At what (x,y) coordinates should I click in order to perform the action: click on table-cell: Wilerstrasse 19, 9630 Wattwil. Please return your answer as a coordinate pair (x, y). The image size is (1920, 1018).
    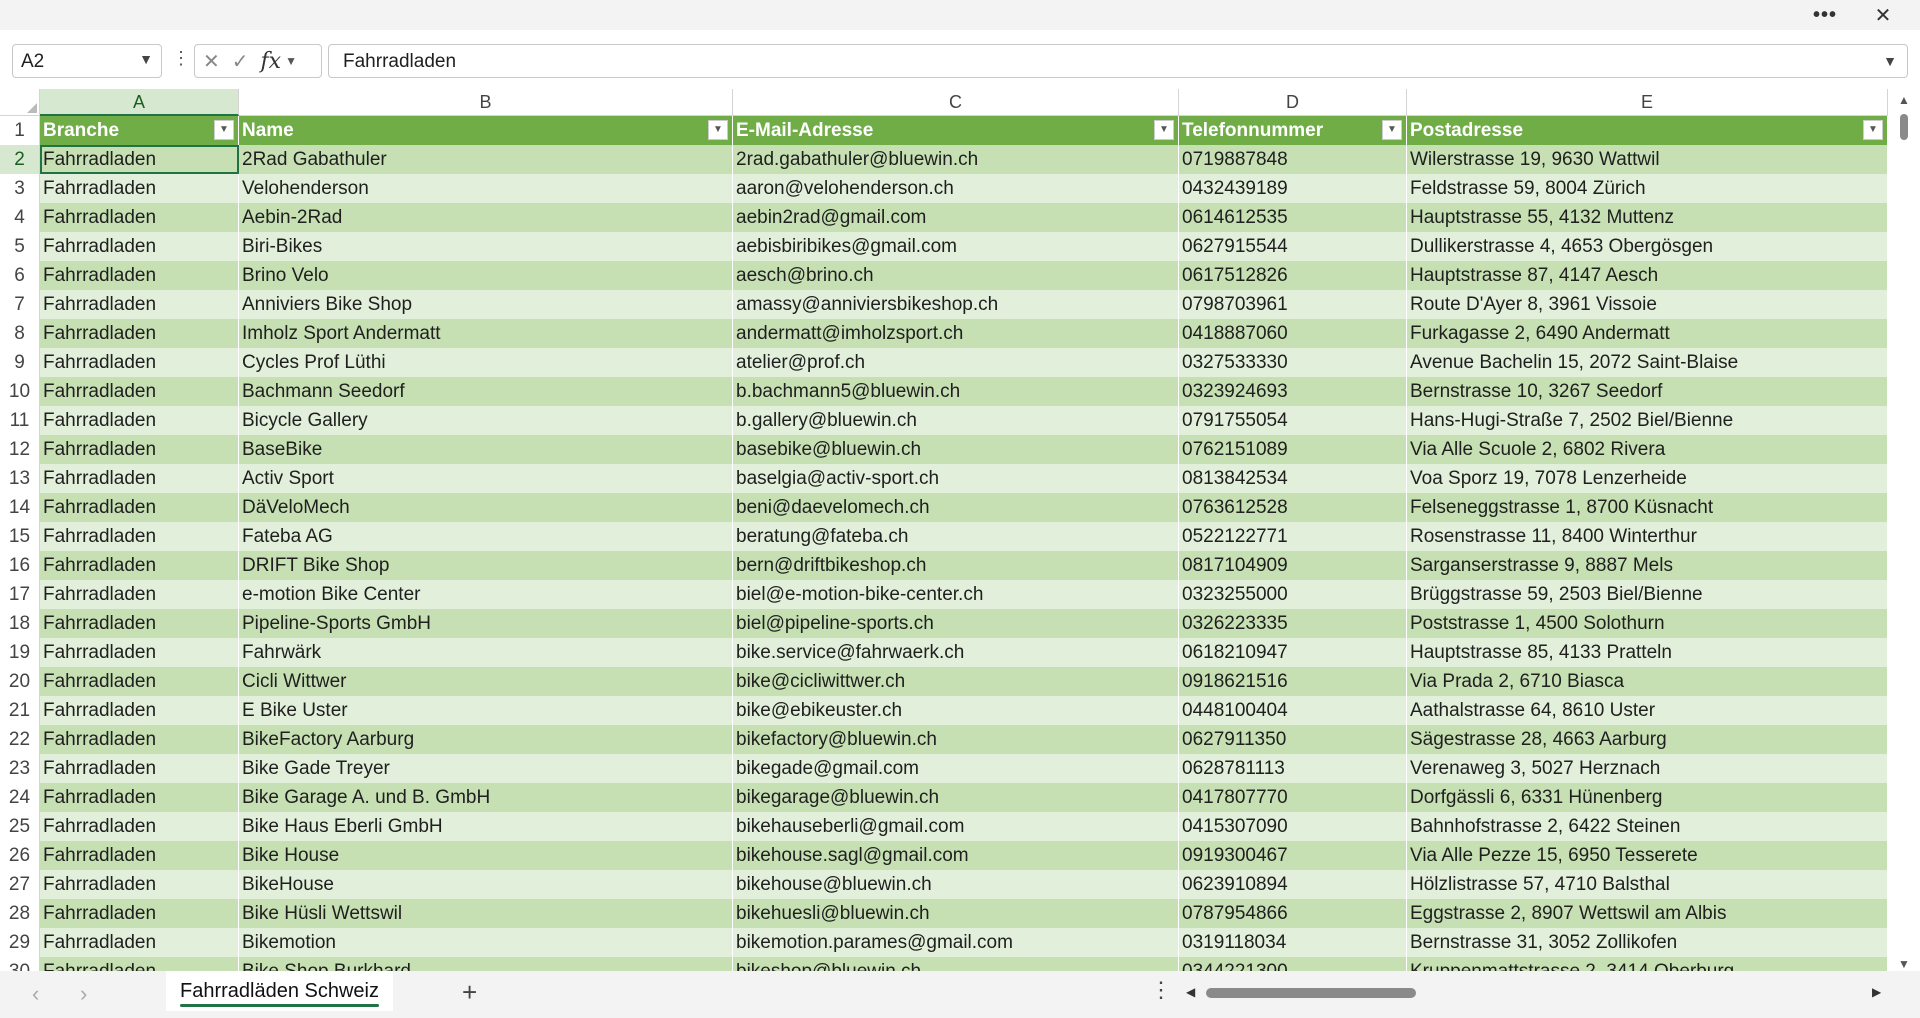
    Looking at the image, I should click on (1647, 159).